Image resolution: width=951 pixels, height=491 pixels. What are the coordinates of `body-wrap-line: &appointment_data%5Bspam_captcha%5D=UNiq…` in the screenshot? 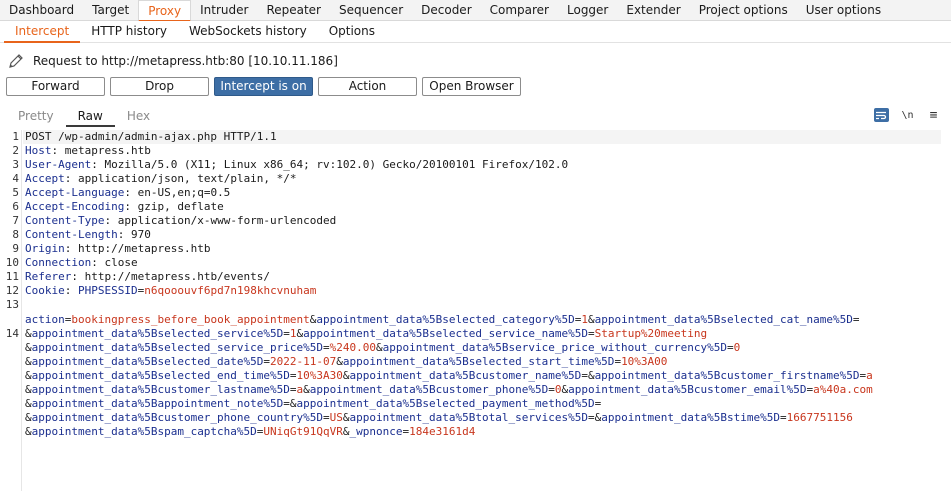 It's located at (475, 432).